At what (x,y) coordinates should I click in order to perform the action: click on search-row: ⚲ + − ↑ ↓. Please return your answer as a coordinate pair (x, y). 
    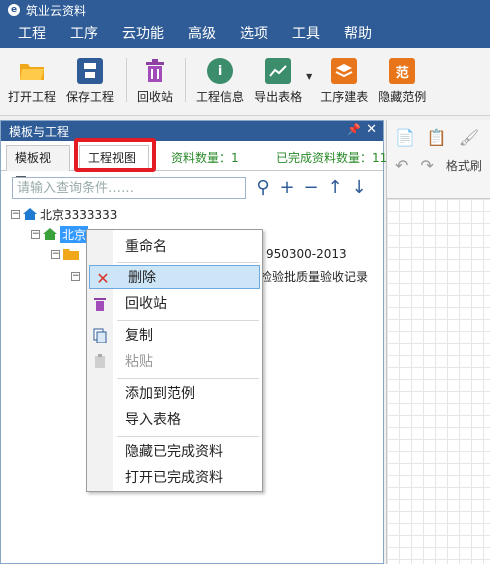
    Looking at the image, I should click on (192, 187).